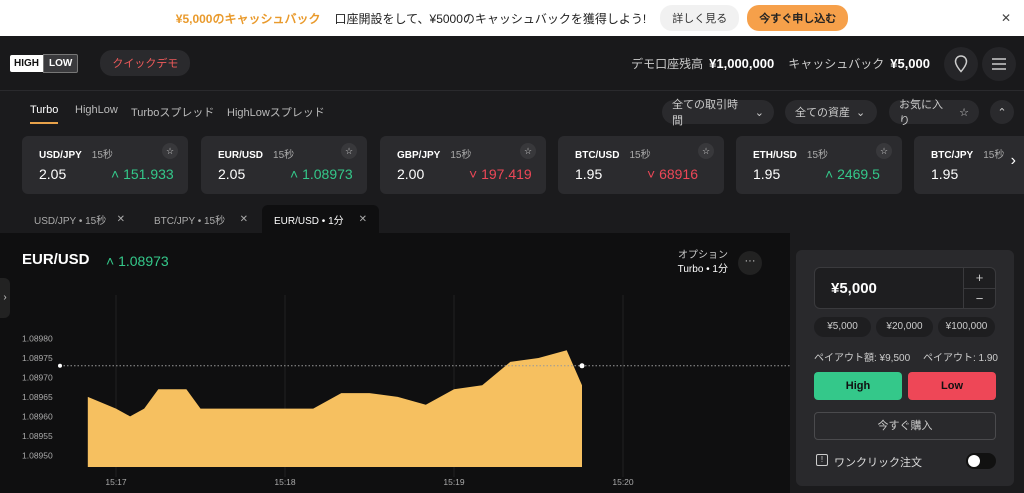  Describe the element at coordinates (145, 63) in the screenshot. I see `quick-demo-button: クイックデモ` at that location.